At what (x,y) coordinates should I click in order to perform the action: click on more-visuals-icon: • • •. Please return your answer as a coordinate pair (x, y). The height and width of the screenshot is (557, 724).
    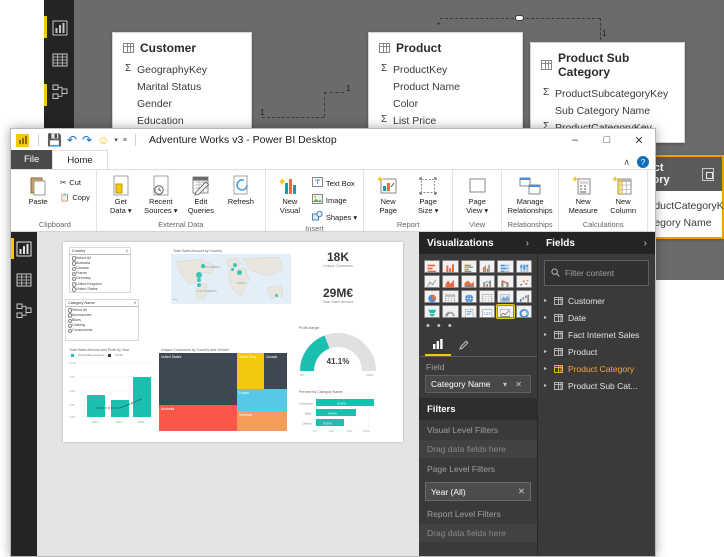
    Looking at the image, I should click on (478, 327).